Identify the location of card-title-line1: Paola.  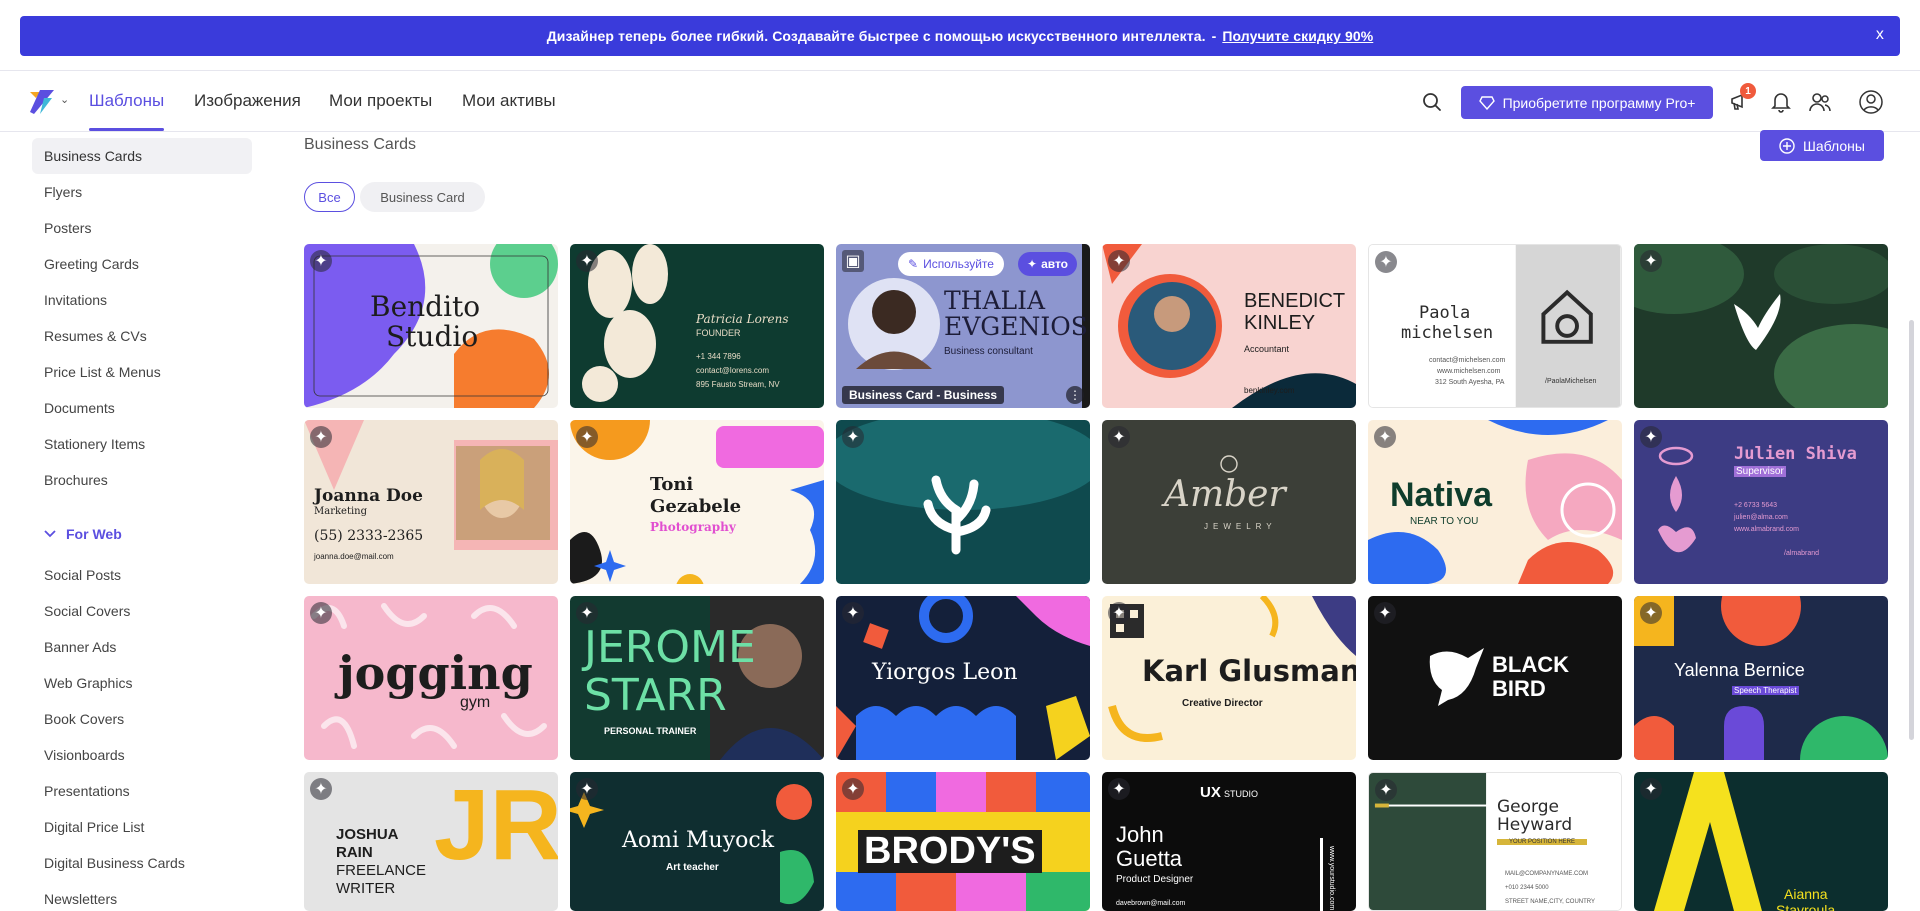
(1445, 313).